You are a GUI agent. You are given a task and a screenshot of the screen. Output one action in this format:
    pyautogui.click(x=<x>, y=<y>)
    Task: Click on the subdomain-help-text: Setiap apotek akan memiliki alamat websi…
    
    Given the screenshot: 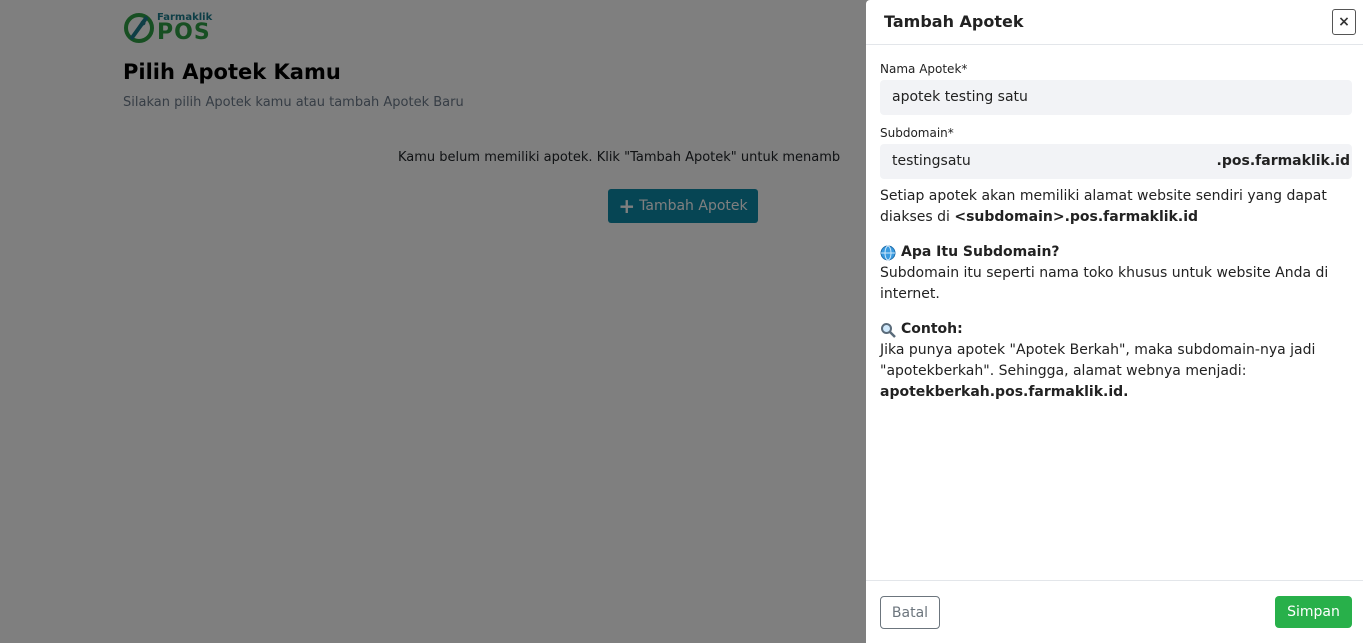 What is the action you would take?
    pyautogui.click(x=1115, y=207)
    